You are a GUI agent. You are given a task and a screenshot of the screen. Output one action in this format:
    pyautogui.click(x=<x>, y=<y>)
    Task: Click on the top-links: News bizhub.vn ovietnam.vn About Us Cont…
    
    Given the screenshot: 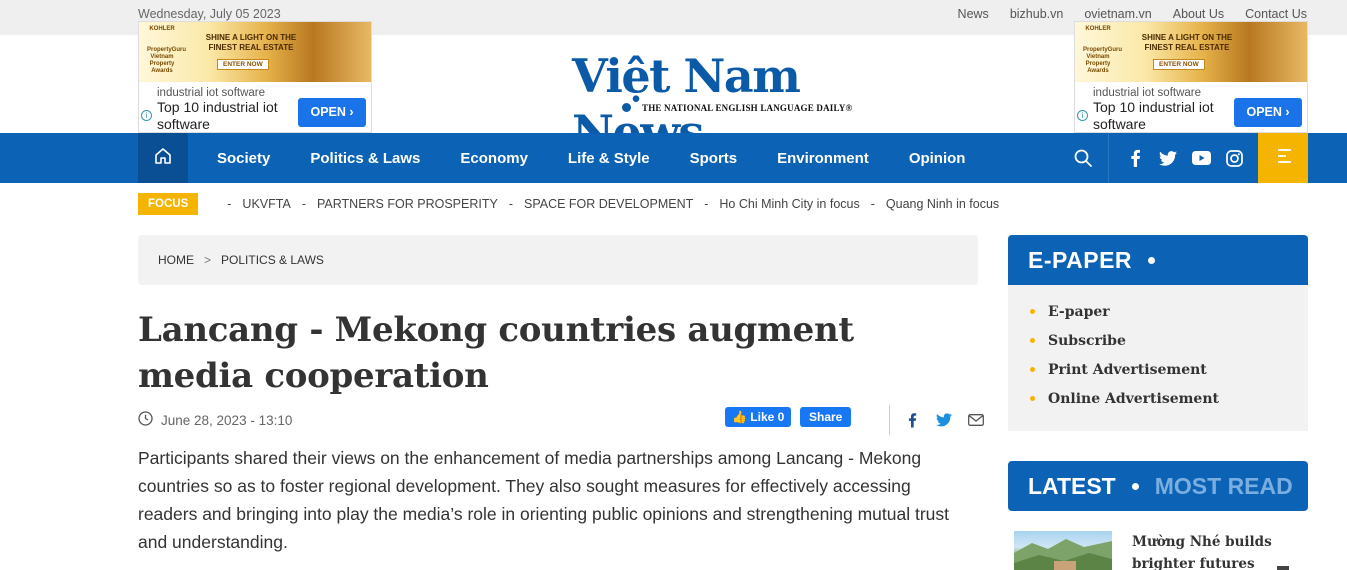 What is the action you would take?
    pyautogui.click(x=1132, y=14)
    